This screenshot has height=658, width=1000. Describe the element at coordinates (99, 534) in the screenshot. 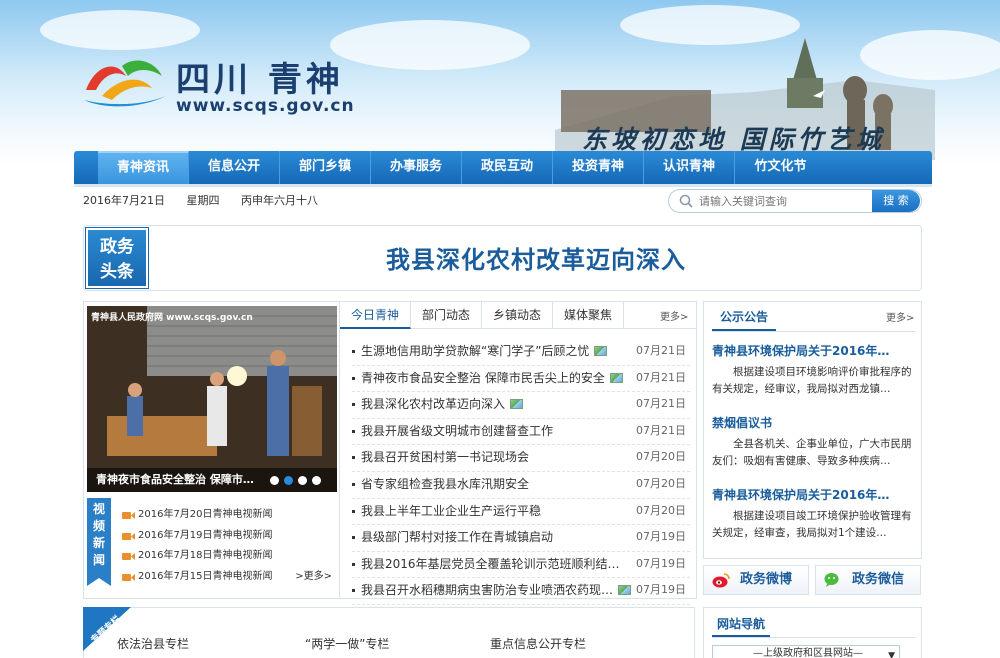

I see `video-tab-label: 视频新闻` at that location.